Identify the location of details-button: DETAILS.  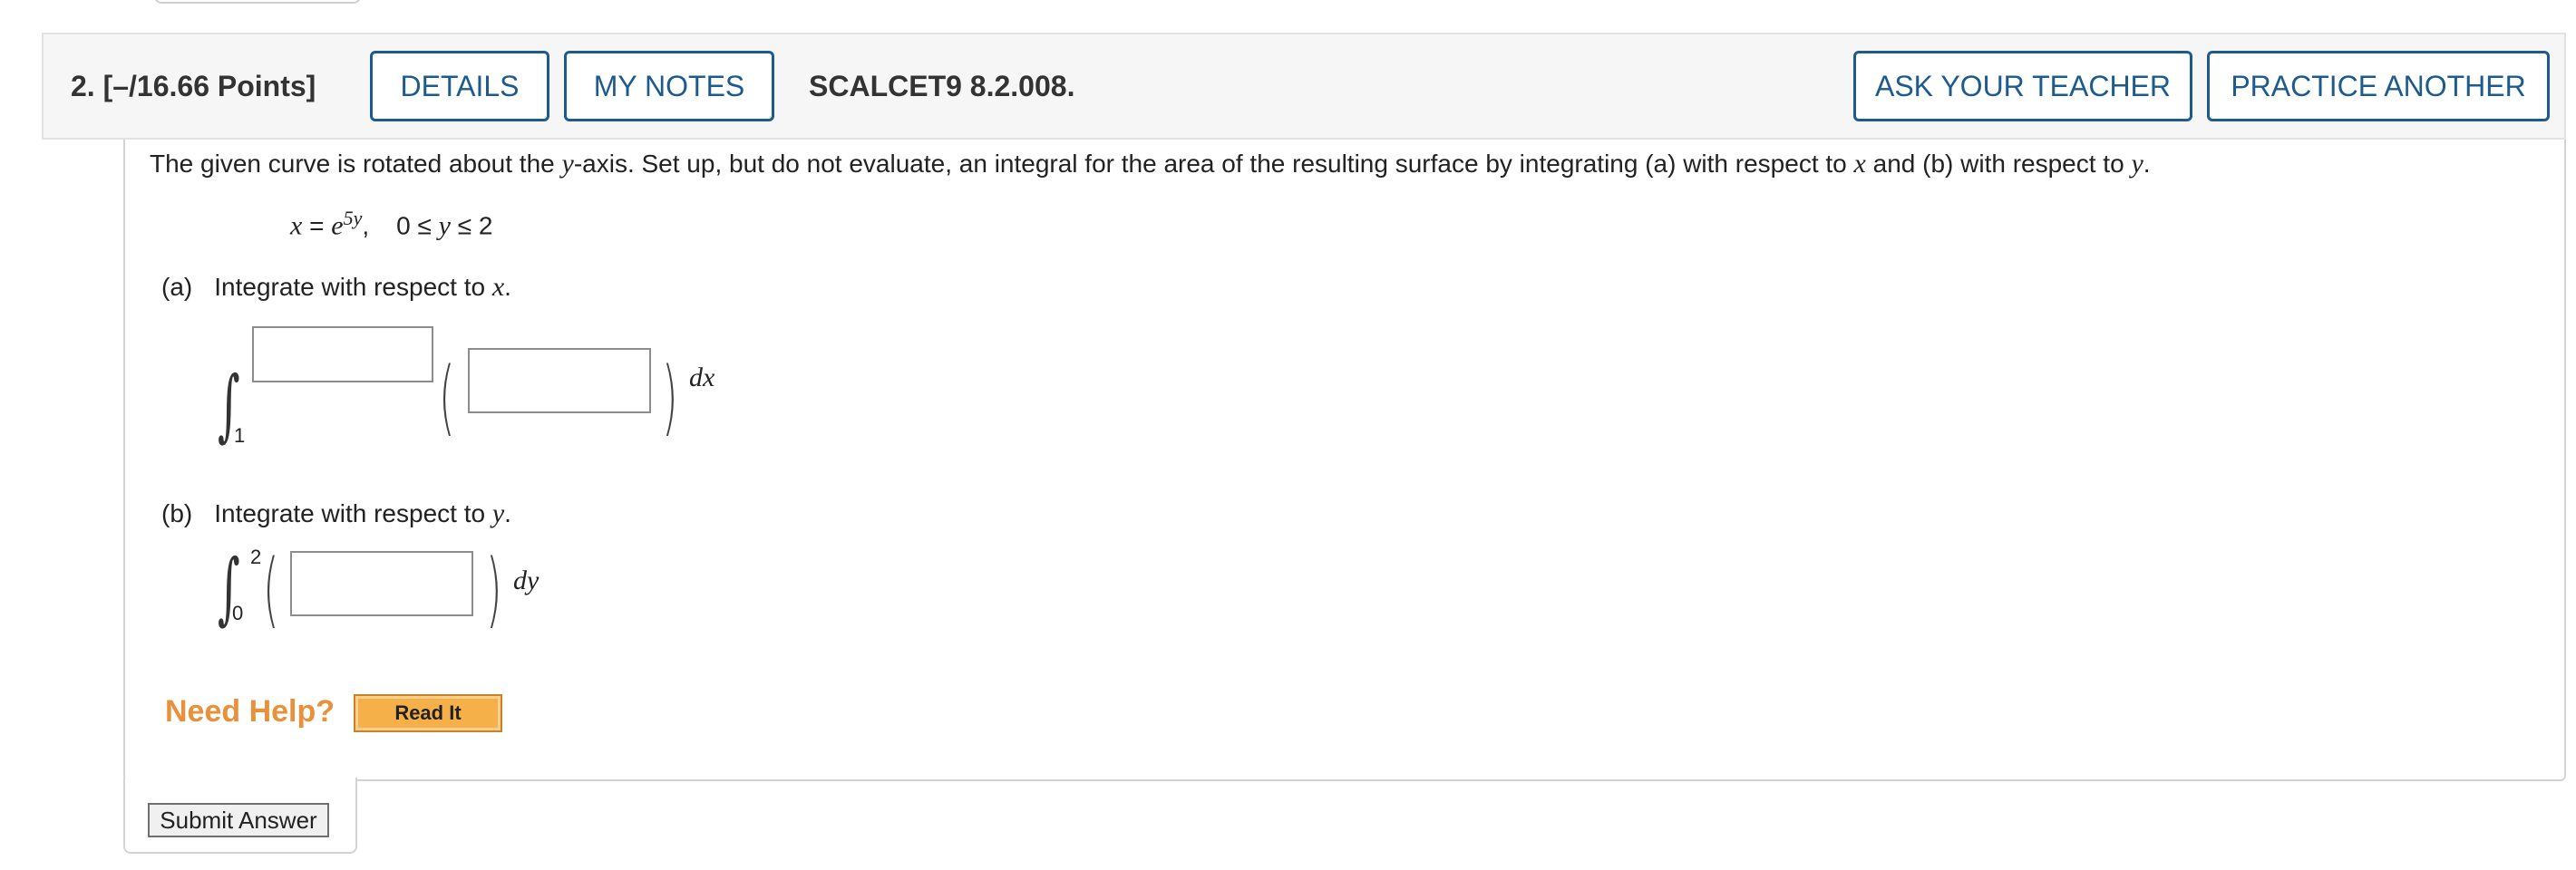
(459, 86).